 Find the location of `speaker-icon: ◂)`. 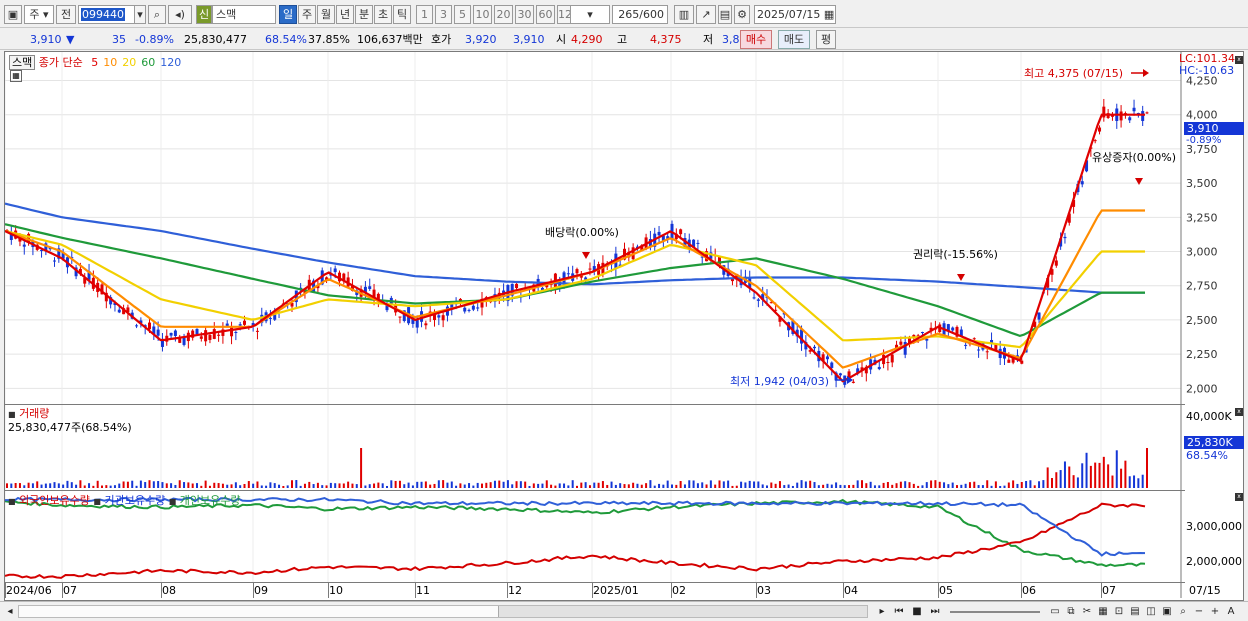

speaker-icon: ◂) is located at coordinates (180, 14).